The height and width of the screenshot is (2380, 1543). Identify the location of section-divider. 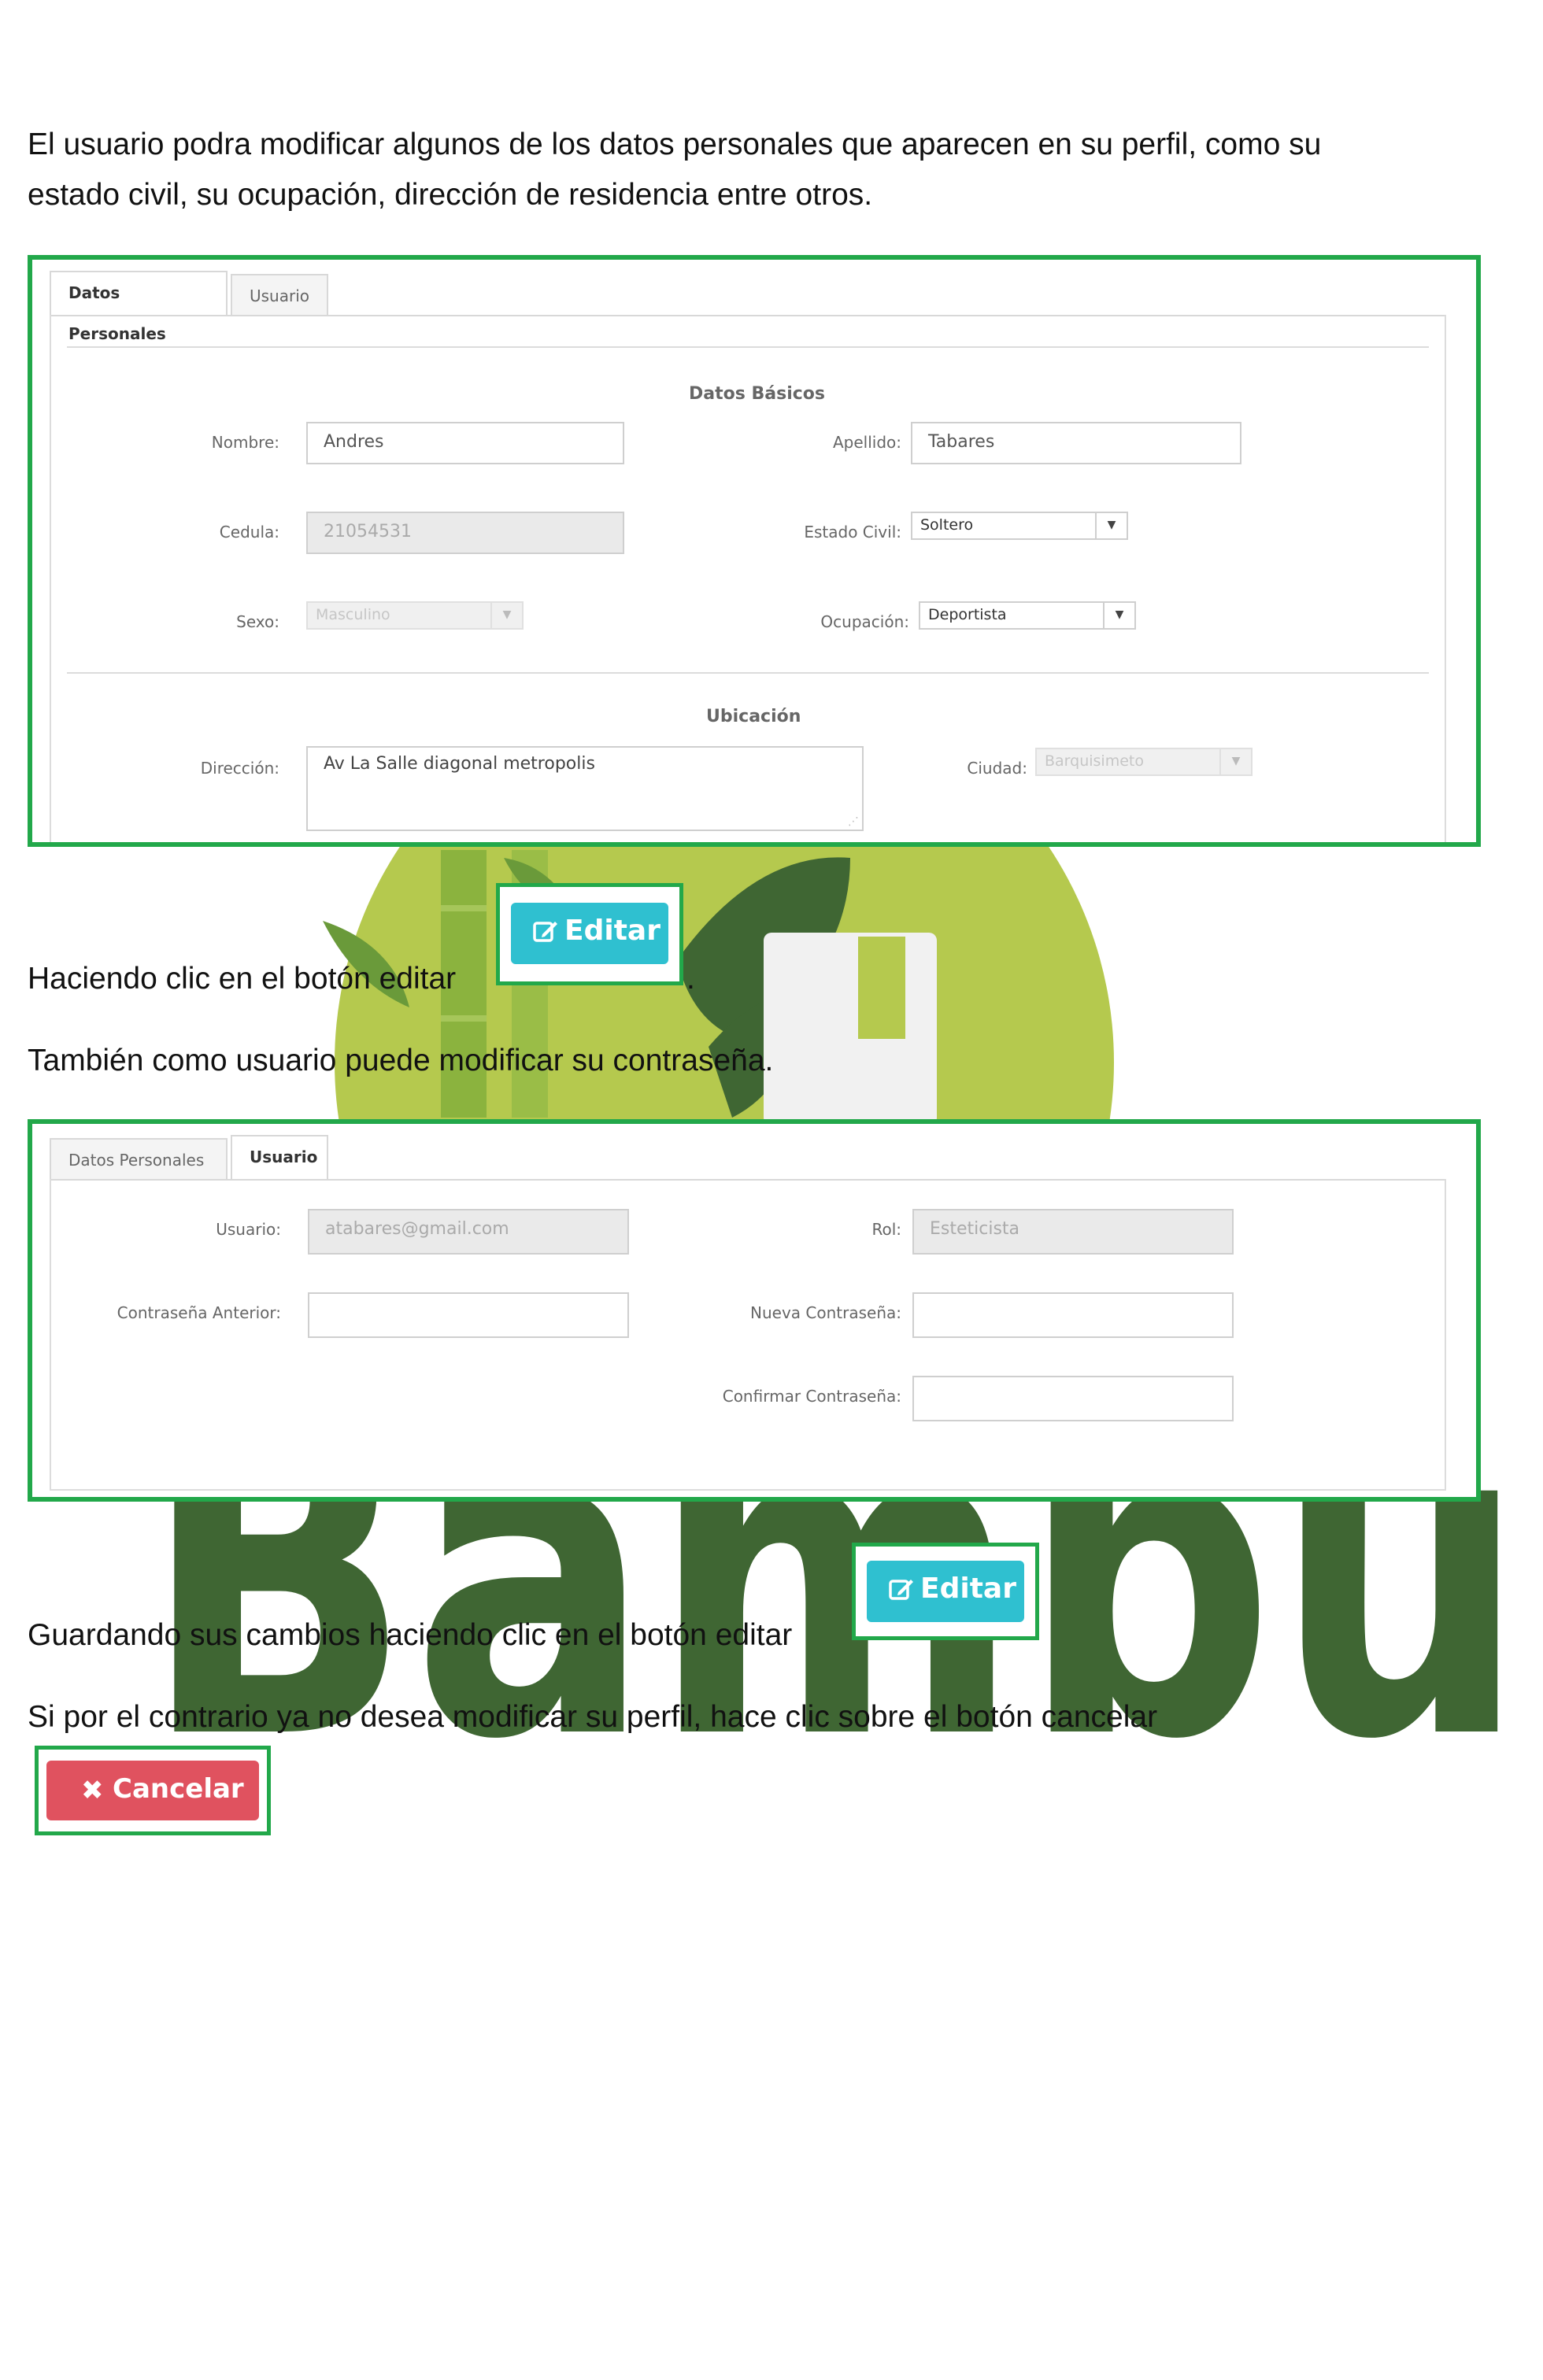
(748, 673).